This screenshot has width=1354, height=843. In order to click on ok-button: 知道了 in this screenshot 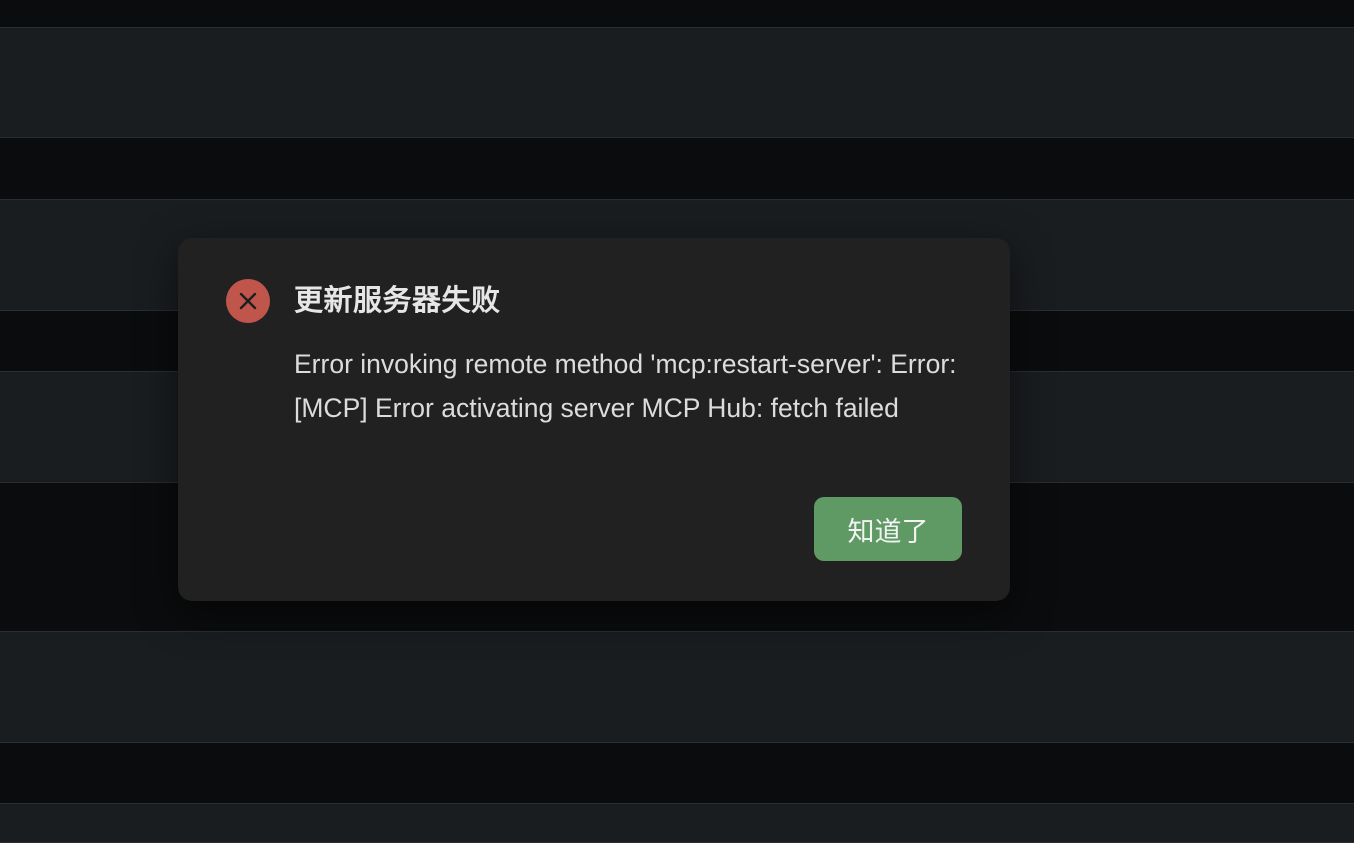, I will do `click(888, 529)`.